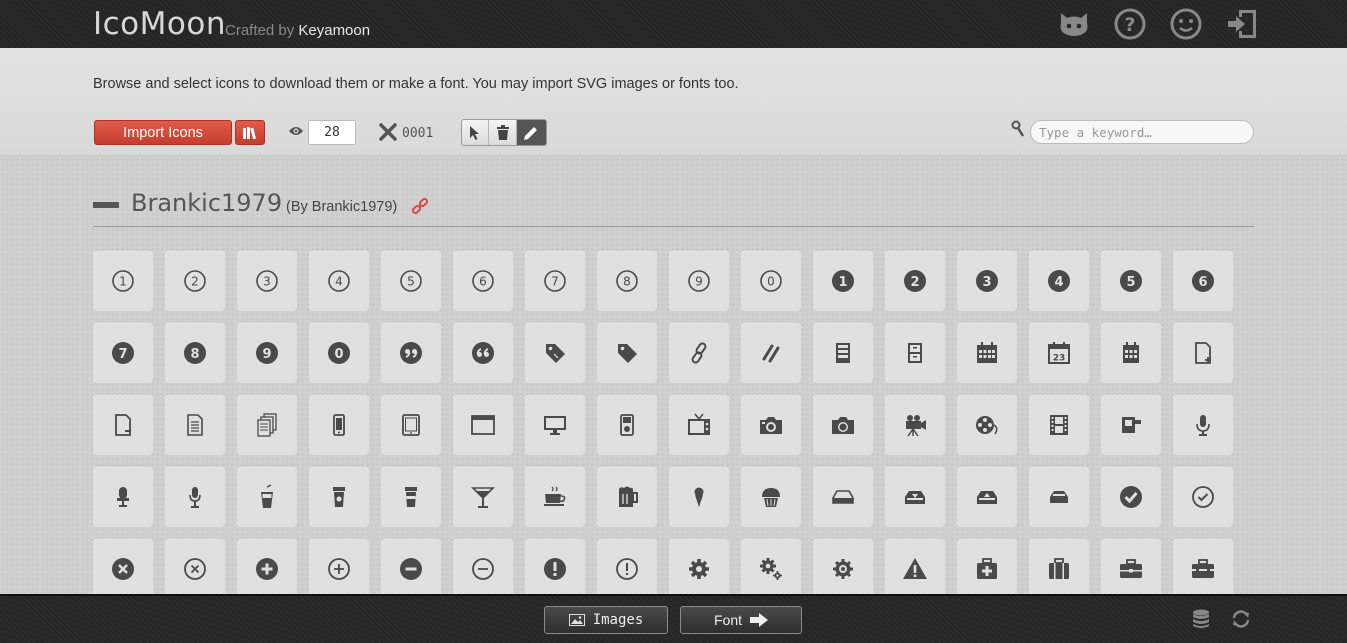 Image resolution: width=1347 pixels, height=643 pixels. I want to click on signout-icon, so click(1242, 24).